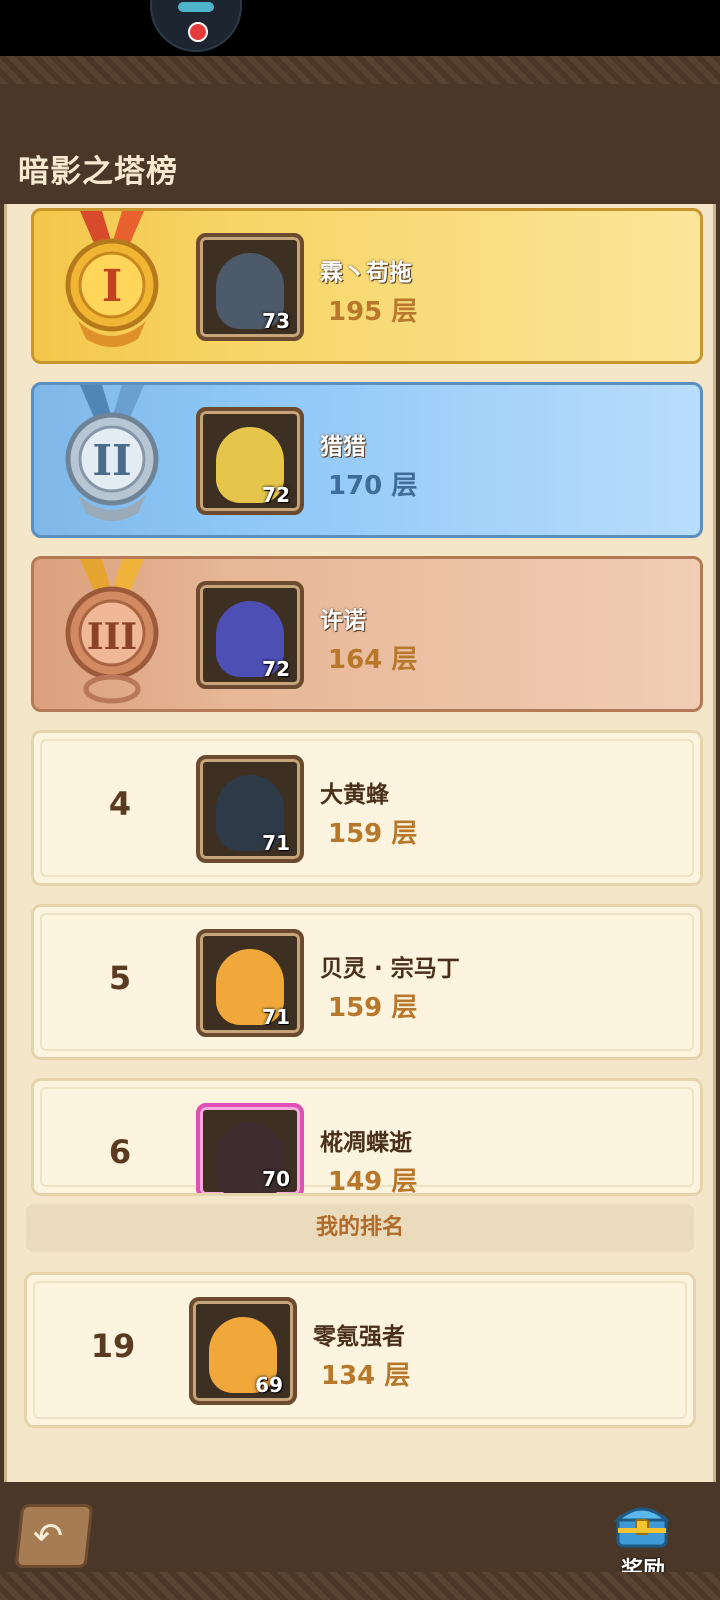 The width and height of the screenshot is (720, 1600). What do you see at coordinates (196, 7) in the screenshot?
I see `pet-icon` at bounding box center [196, 7].